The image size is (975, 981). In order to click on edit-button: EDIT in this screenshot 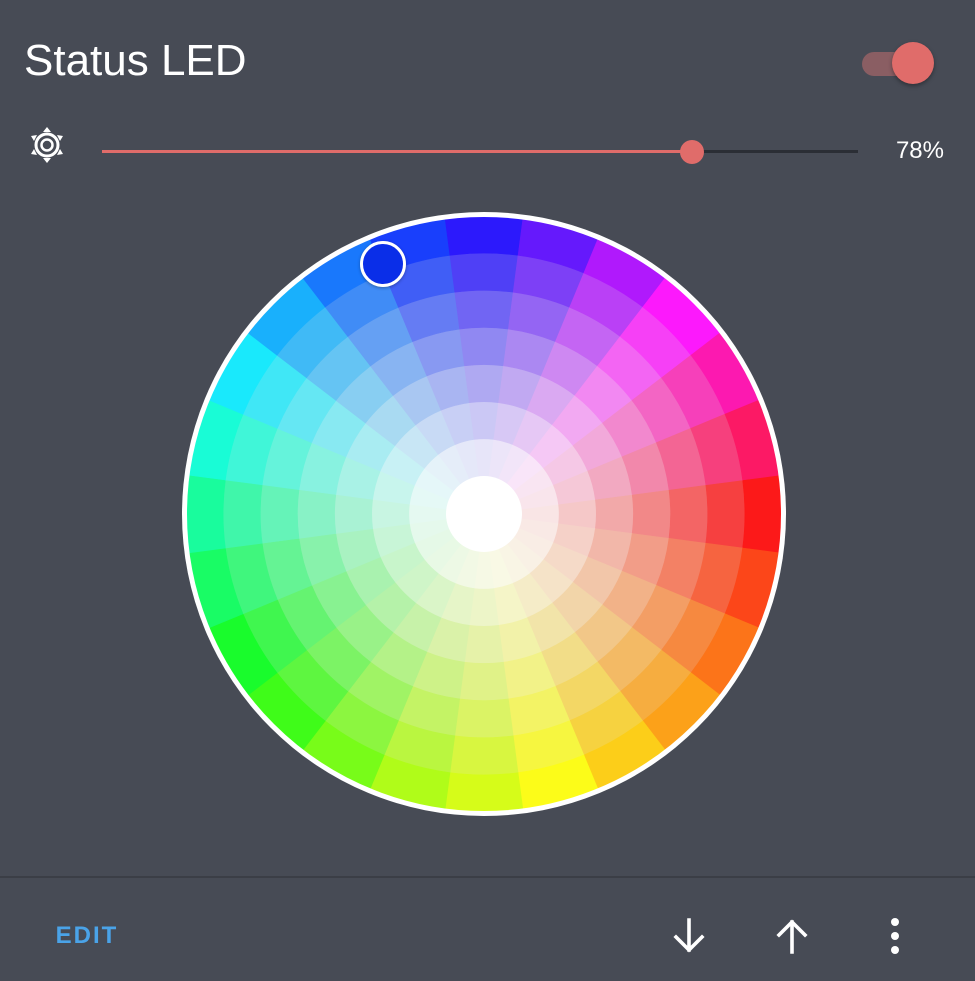, I will do `click(87, 936)`.